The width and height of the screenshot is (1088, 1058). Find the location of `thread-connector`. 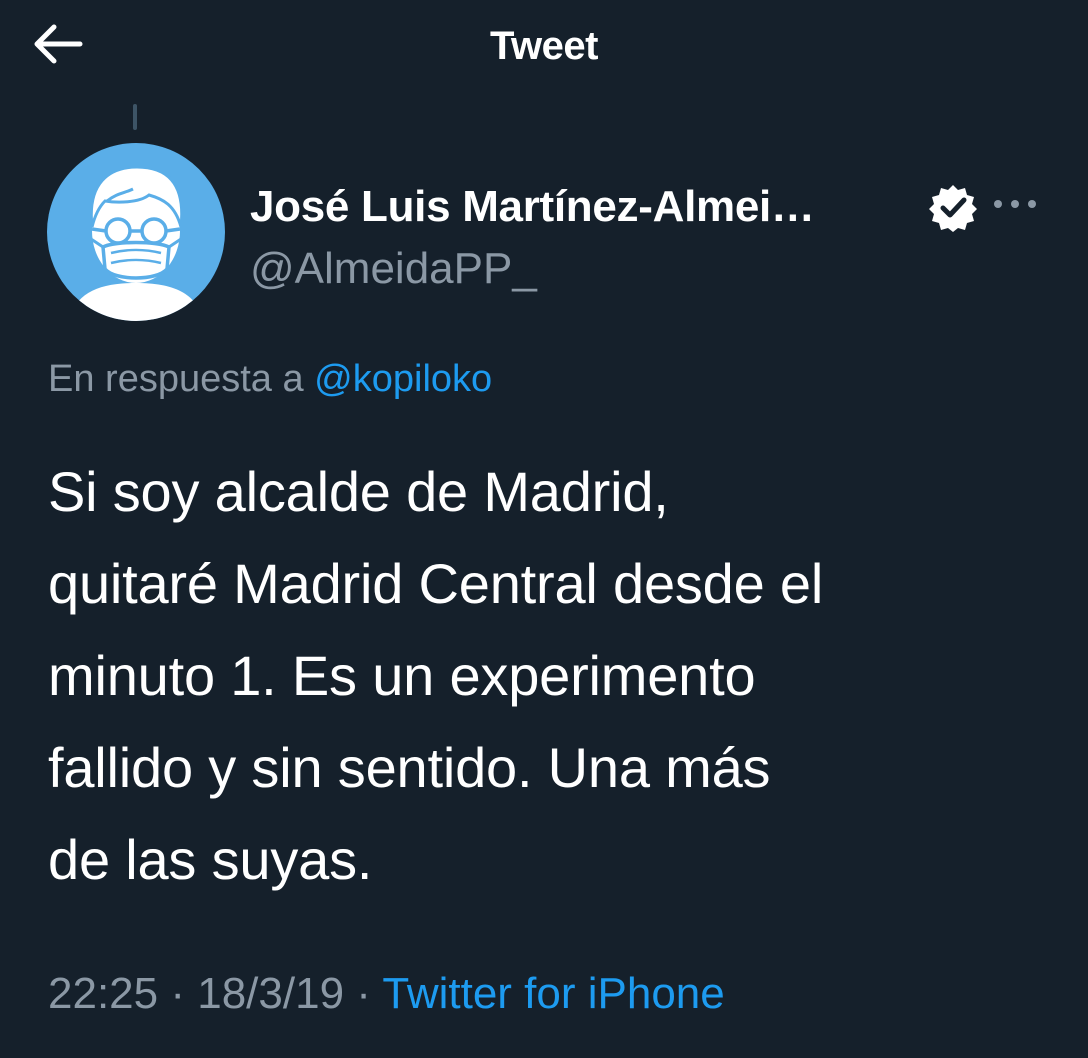

thread-connector is located at coordinates (135, 117).